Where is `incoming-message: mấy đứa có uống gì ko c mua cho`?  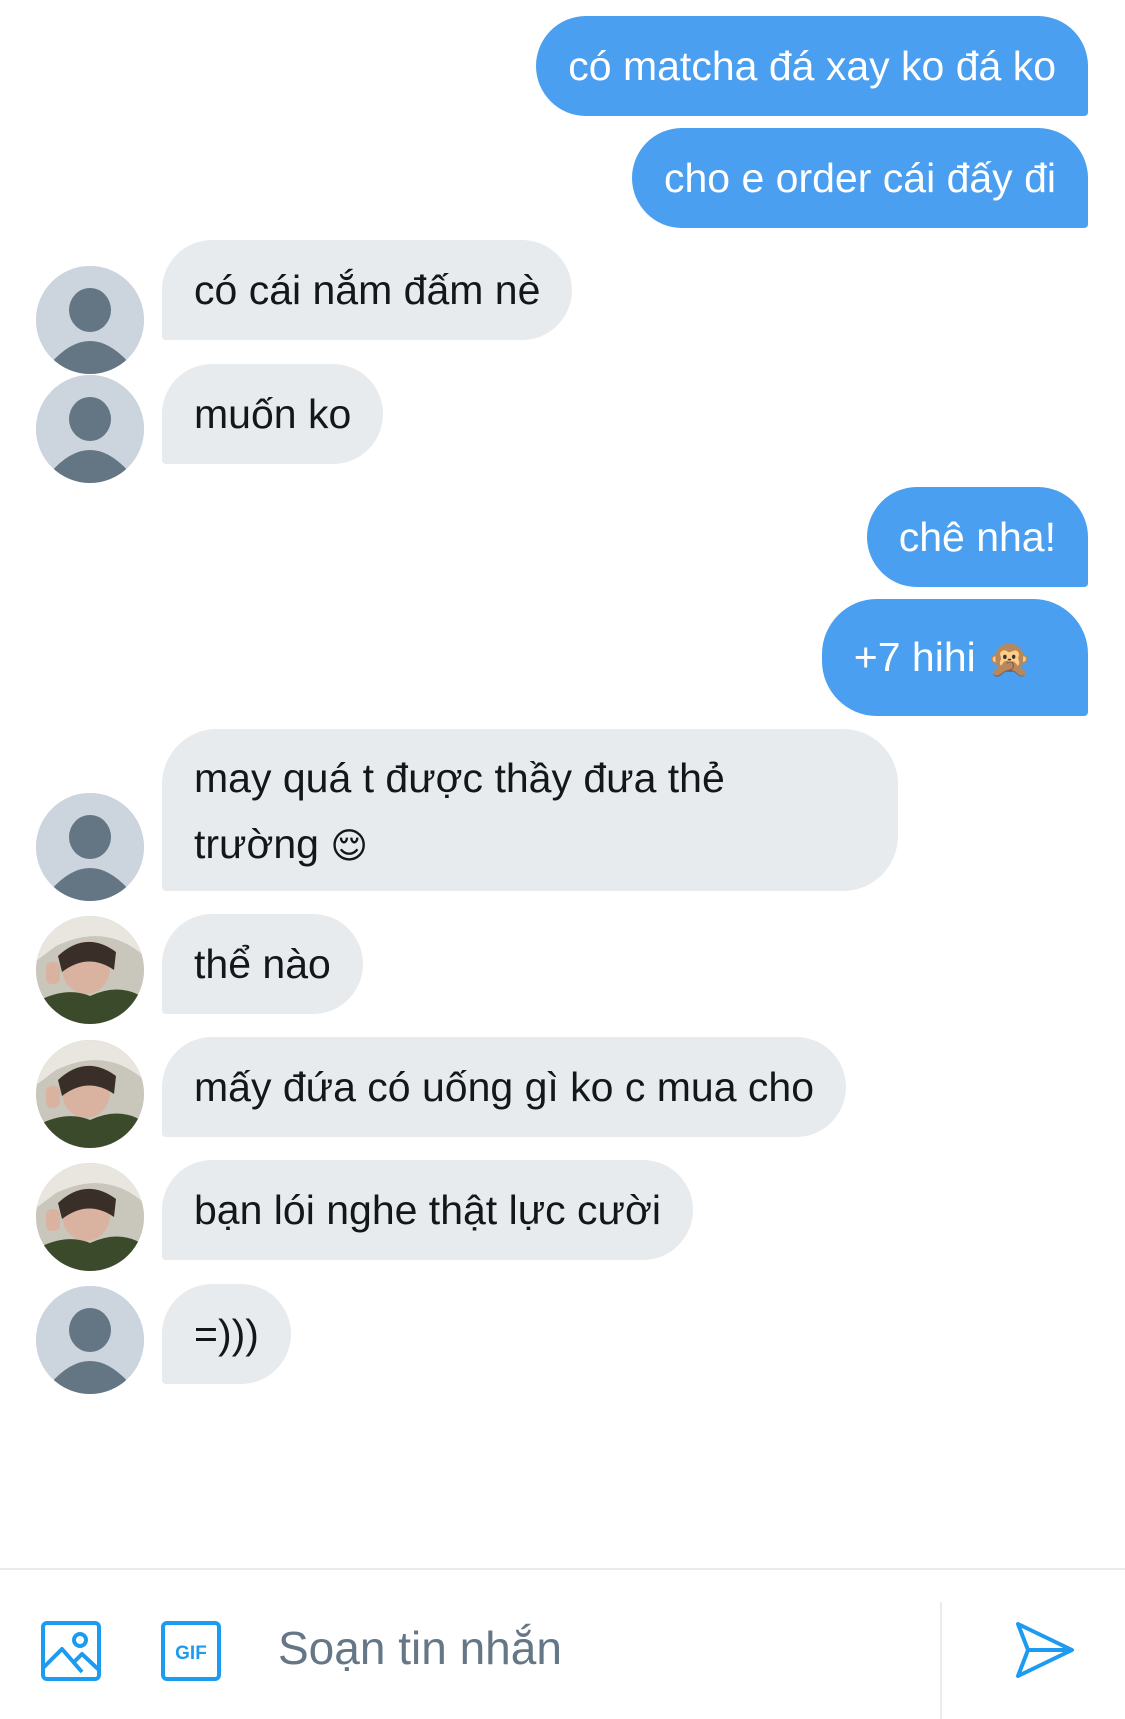 incoming-message: mấy đứa có uống gì ko c mua cho is located at coordinates (504, 1087).